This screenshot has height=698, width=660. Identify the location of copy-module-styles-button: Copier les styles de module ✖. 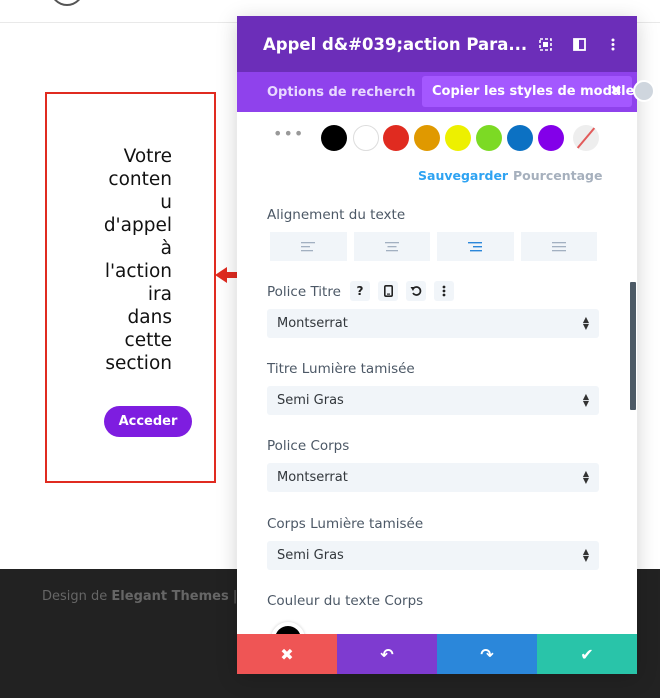
(528, 91).